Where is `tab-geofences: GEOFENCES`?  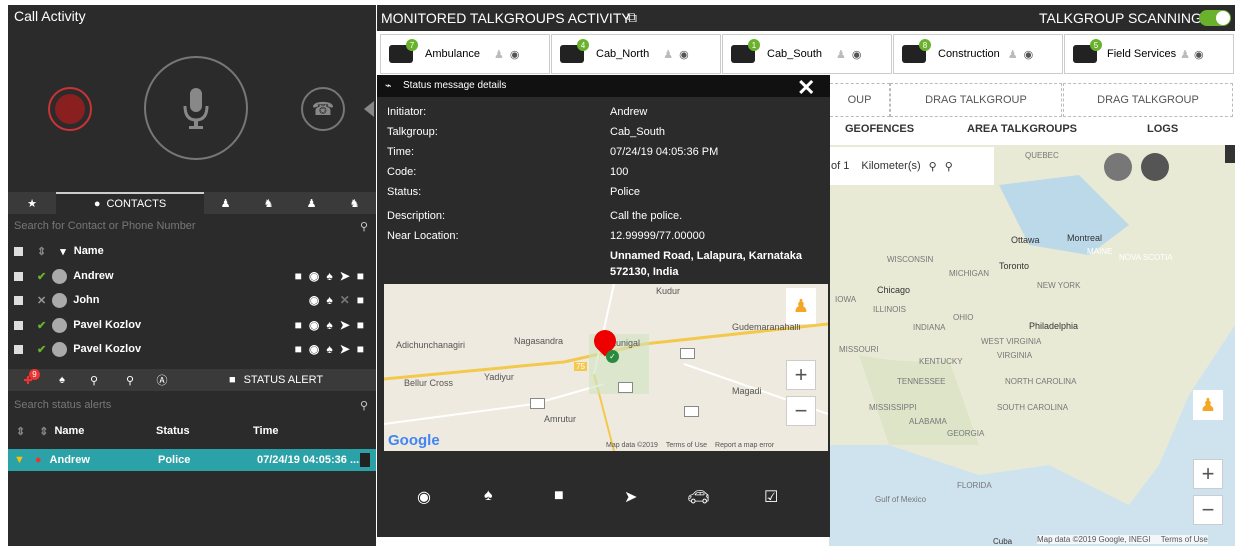
tab-geofences: GEOFENCES is located at coordinates (879, 129).